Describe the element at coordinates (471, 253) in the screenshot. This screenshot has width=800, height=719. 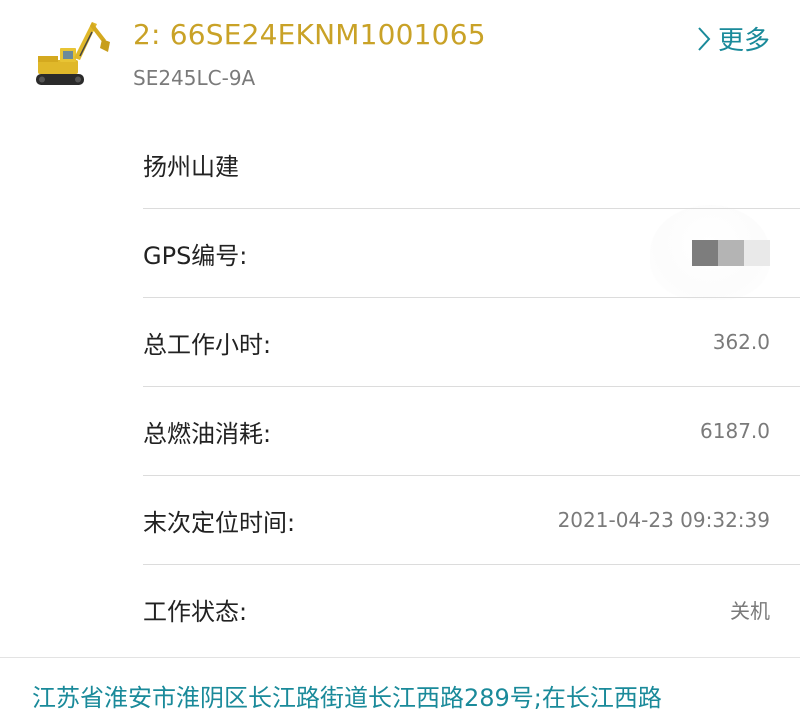
I see `row-gps-number: GPS编号:` at that location.